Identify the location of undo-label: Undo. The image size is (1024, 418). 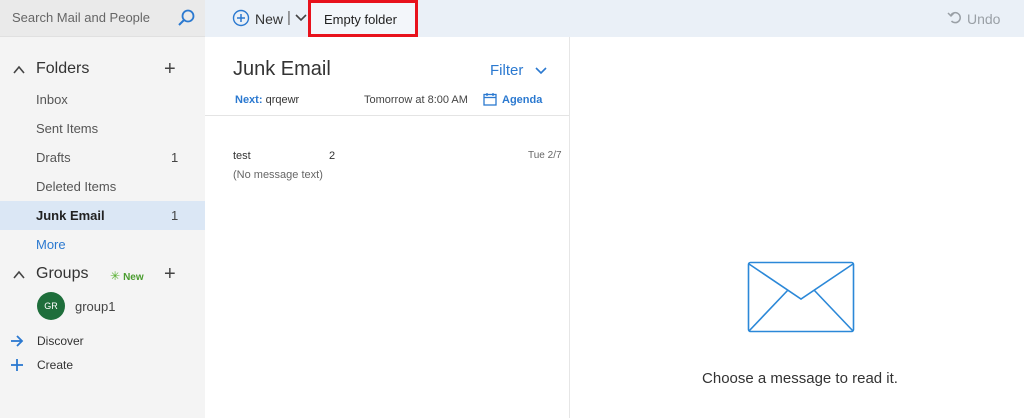
(984, 19).